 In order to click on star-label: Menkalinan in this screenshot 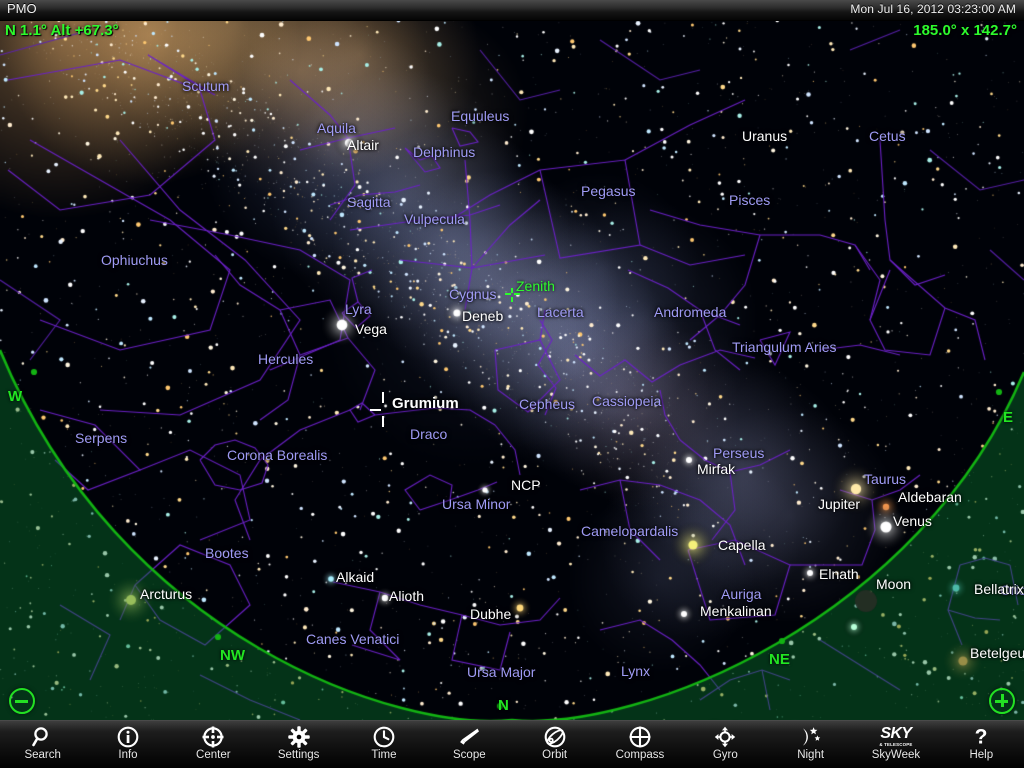, I will do `click(736, 611)`.